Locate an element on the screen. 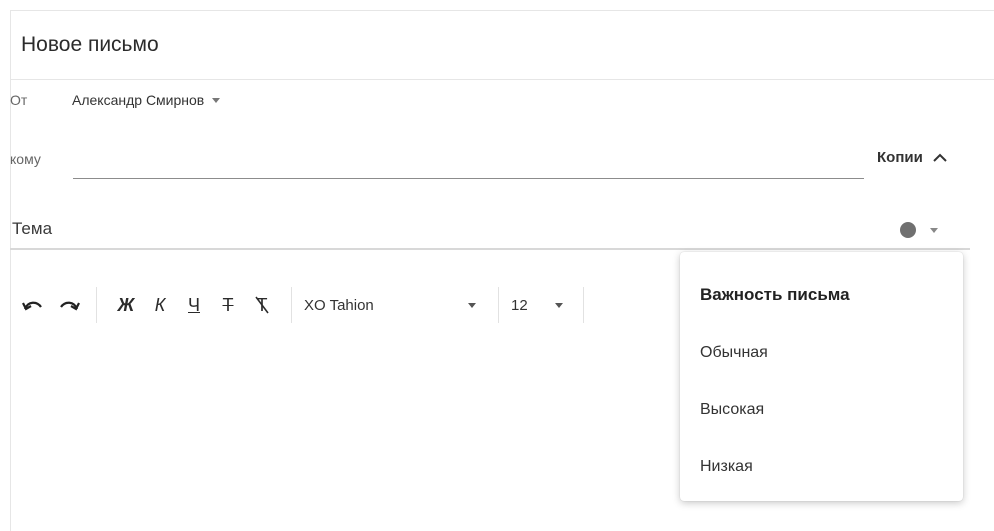  format-toolbar: Ж К Ч Т Т XO Tahion 12 is located at coordinates (307, 305).